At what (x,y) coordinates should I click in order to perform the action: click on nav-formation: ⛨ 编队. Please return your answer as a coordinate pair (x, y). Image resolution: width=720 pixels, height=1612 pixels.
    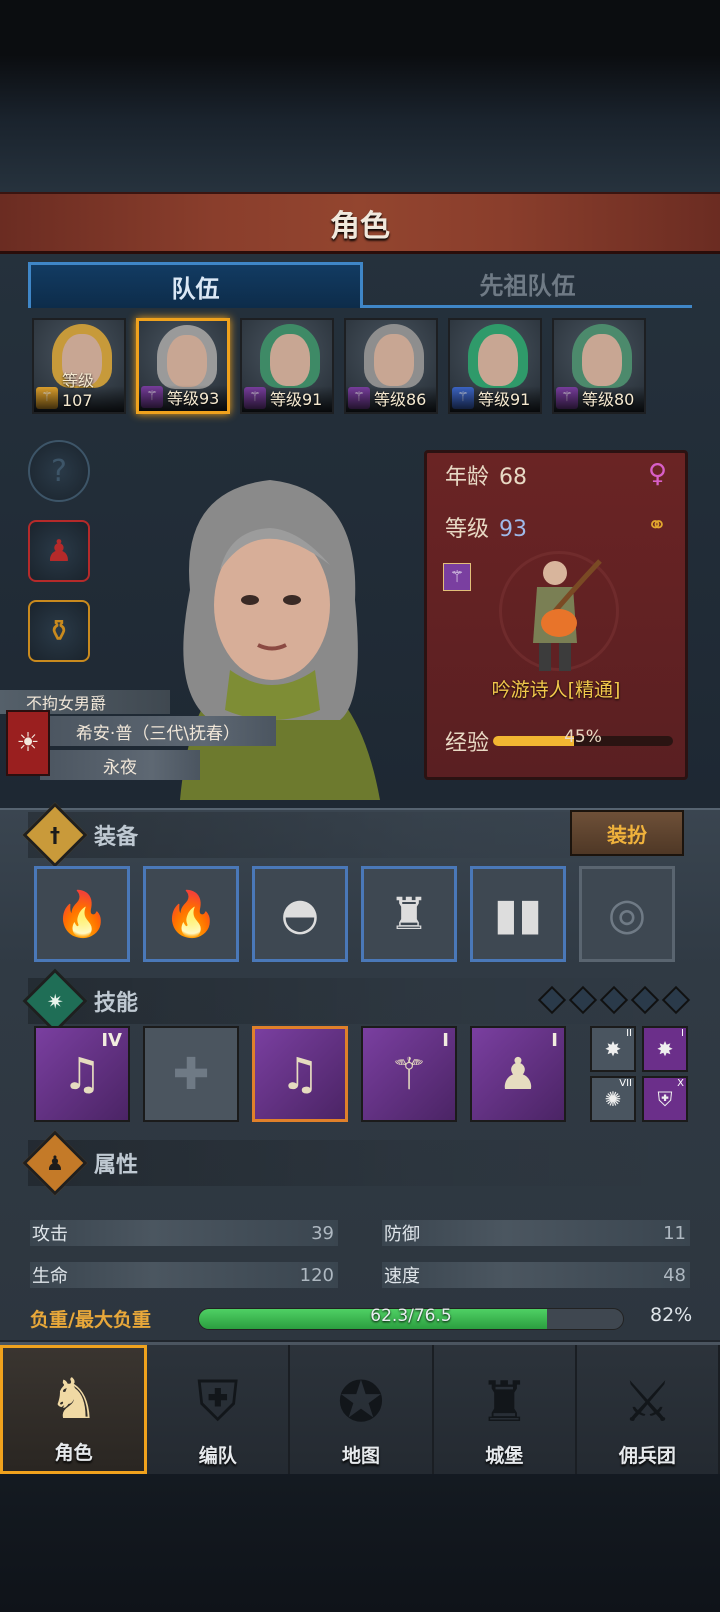
    Looking at the image, I should click on (219, 1409).